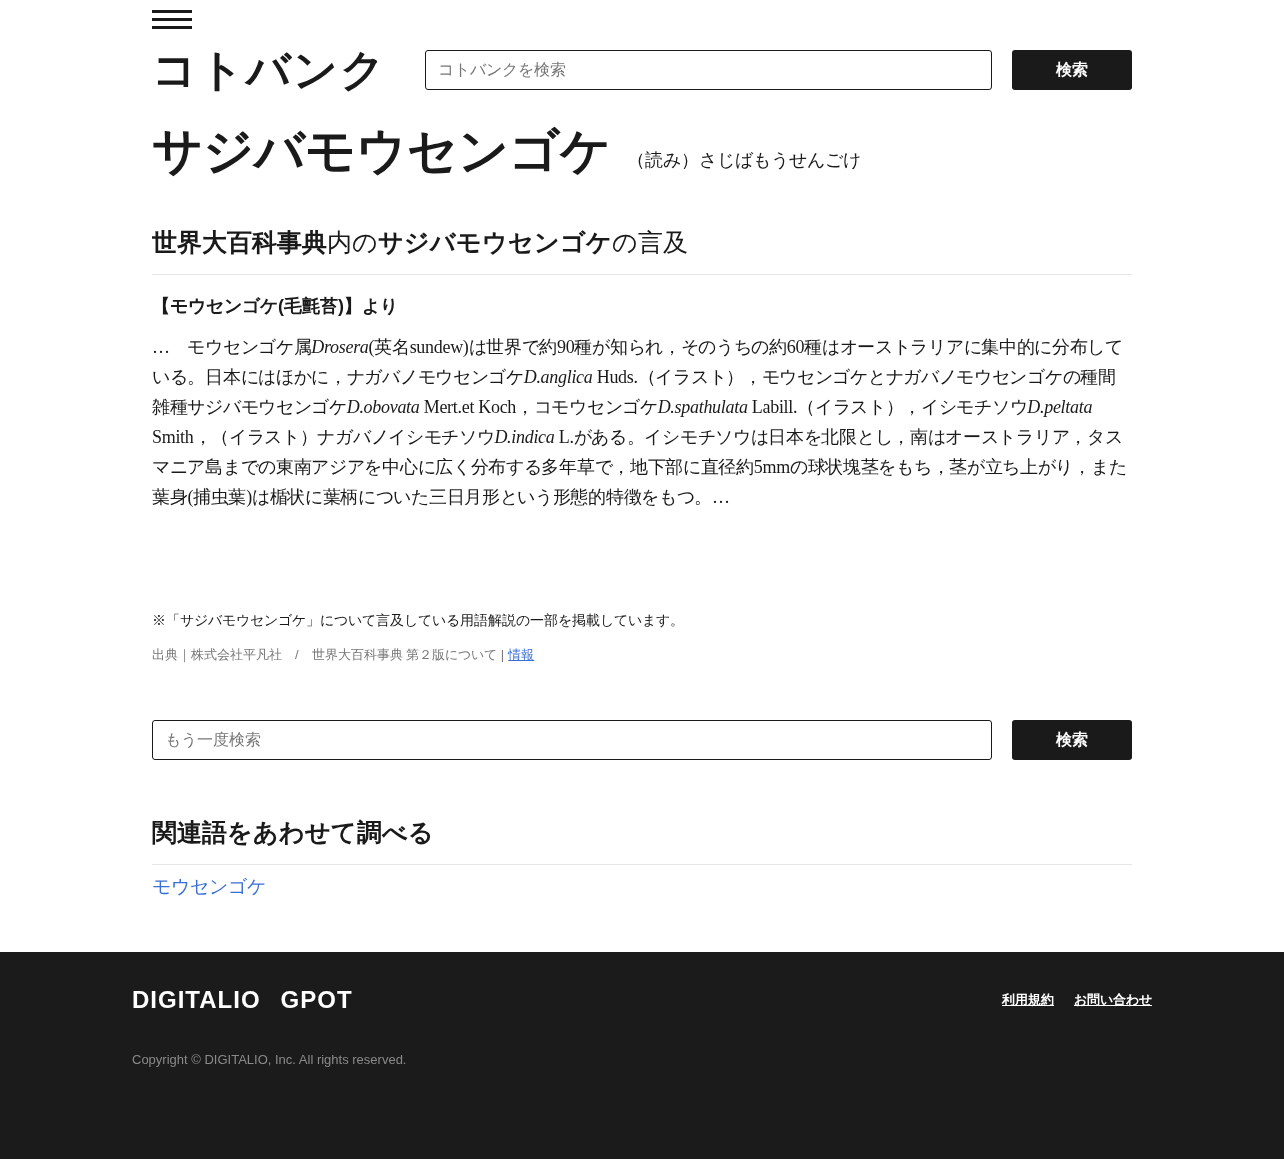 The height and width of the screenshot is (1159, 1284). I want to click on reading-text: （読み）さじばもうせんごけ, so click(744, 160).